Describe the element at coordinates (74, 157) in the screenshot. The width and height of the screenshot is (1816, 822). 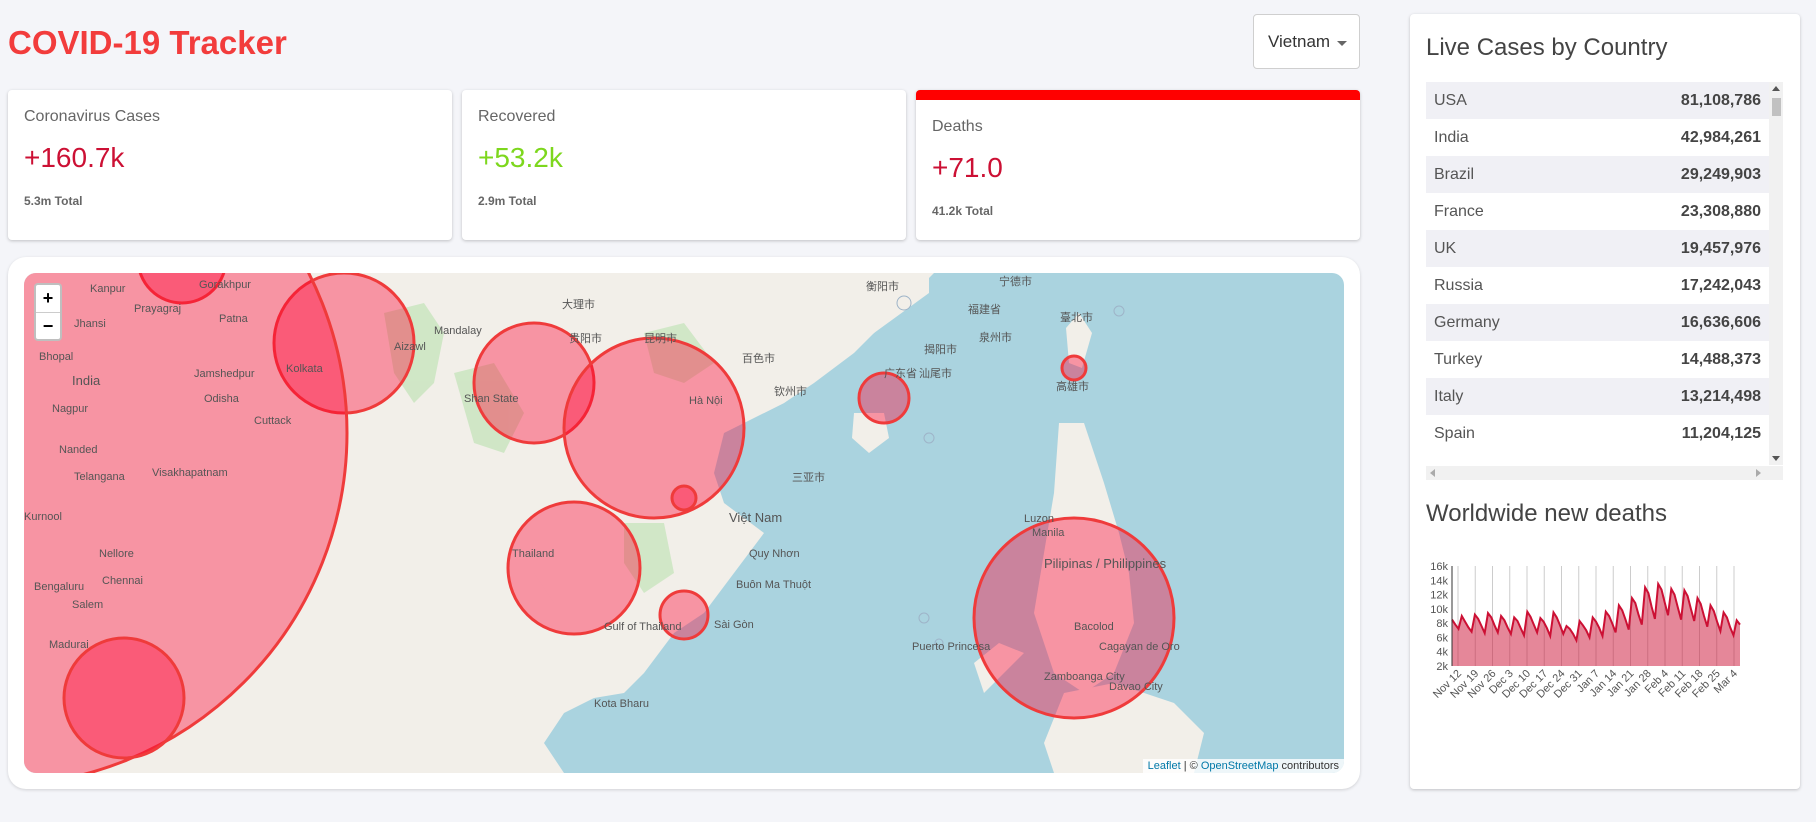
I see `cases-card-value: +160.7k` at that location.